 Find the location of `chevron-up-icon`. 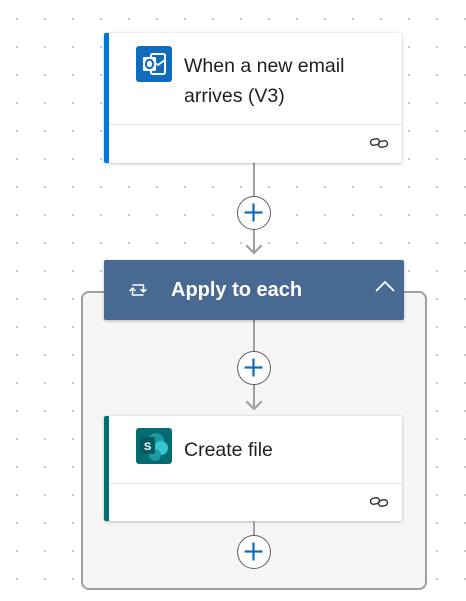

chevron-up-icon is located at coordinates (385, 287).